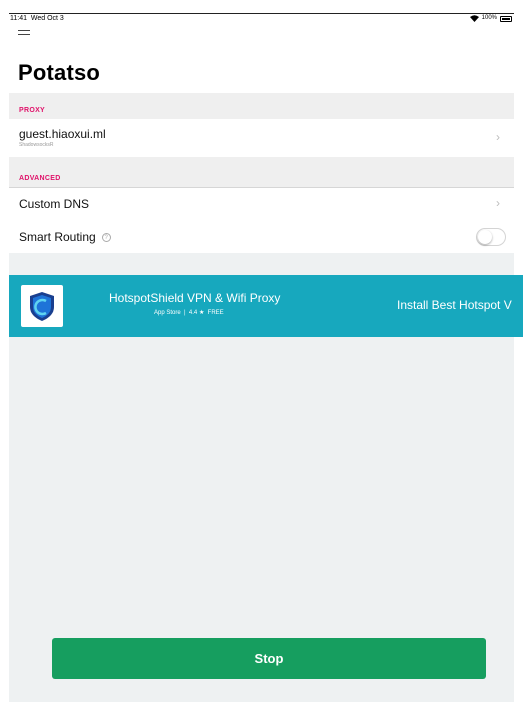  Describe the element at coordinates (261, 236) in the screenshot. I see `smart-routing-row: Smart Routing?` at that location.